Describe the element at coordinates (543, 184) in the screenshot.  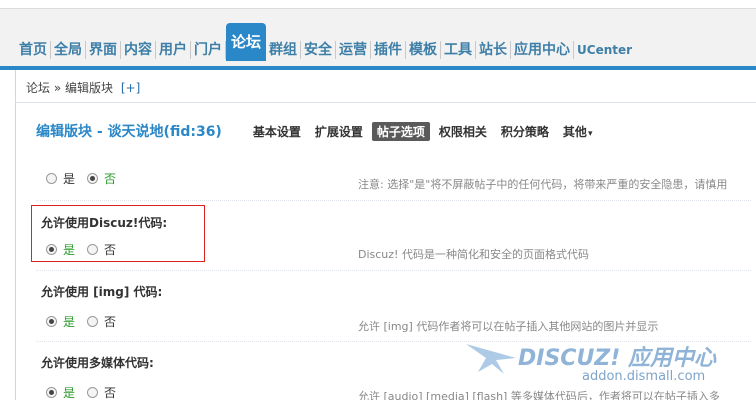
I see `setting-hint: 注意: 选择"是"将不屏蔽帖子中的任何代码，将带来严重的安全隐患，请慎用` at that location.